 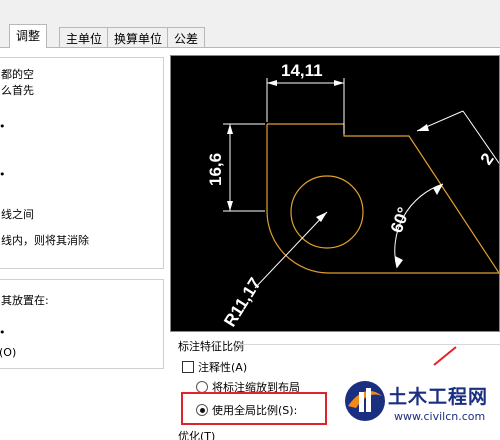 What do you see at coordinates (302, 70) in the screenshot?
I see `dim-top-text: 14,11` at bounding box center [302, 70].